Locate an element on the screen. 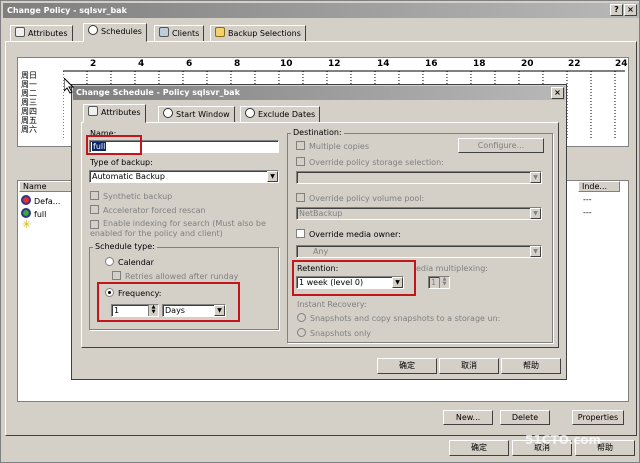 This screenshot has height=463, width=640. override-storage-checkbox: Override policy storage selection: is located at coordinates (370, 162).